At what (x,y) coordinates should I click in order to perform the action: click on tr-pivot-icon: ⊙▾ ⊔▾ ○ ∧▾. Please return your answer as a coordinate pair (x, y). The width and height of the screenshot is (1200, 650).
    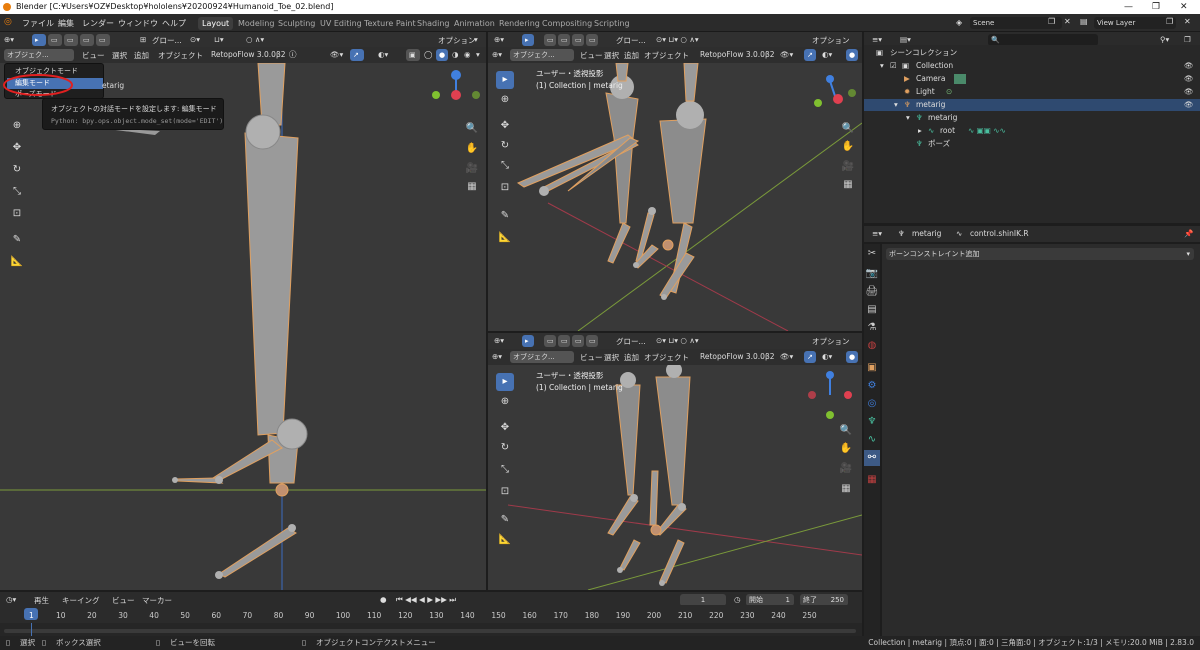
    Looking at the image, I should click on (677, 39).